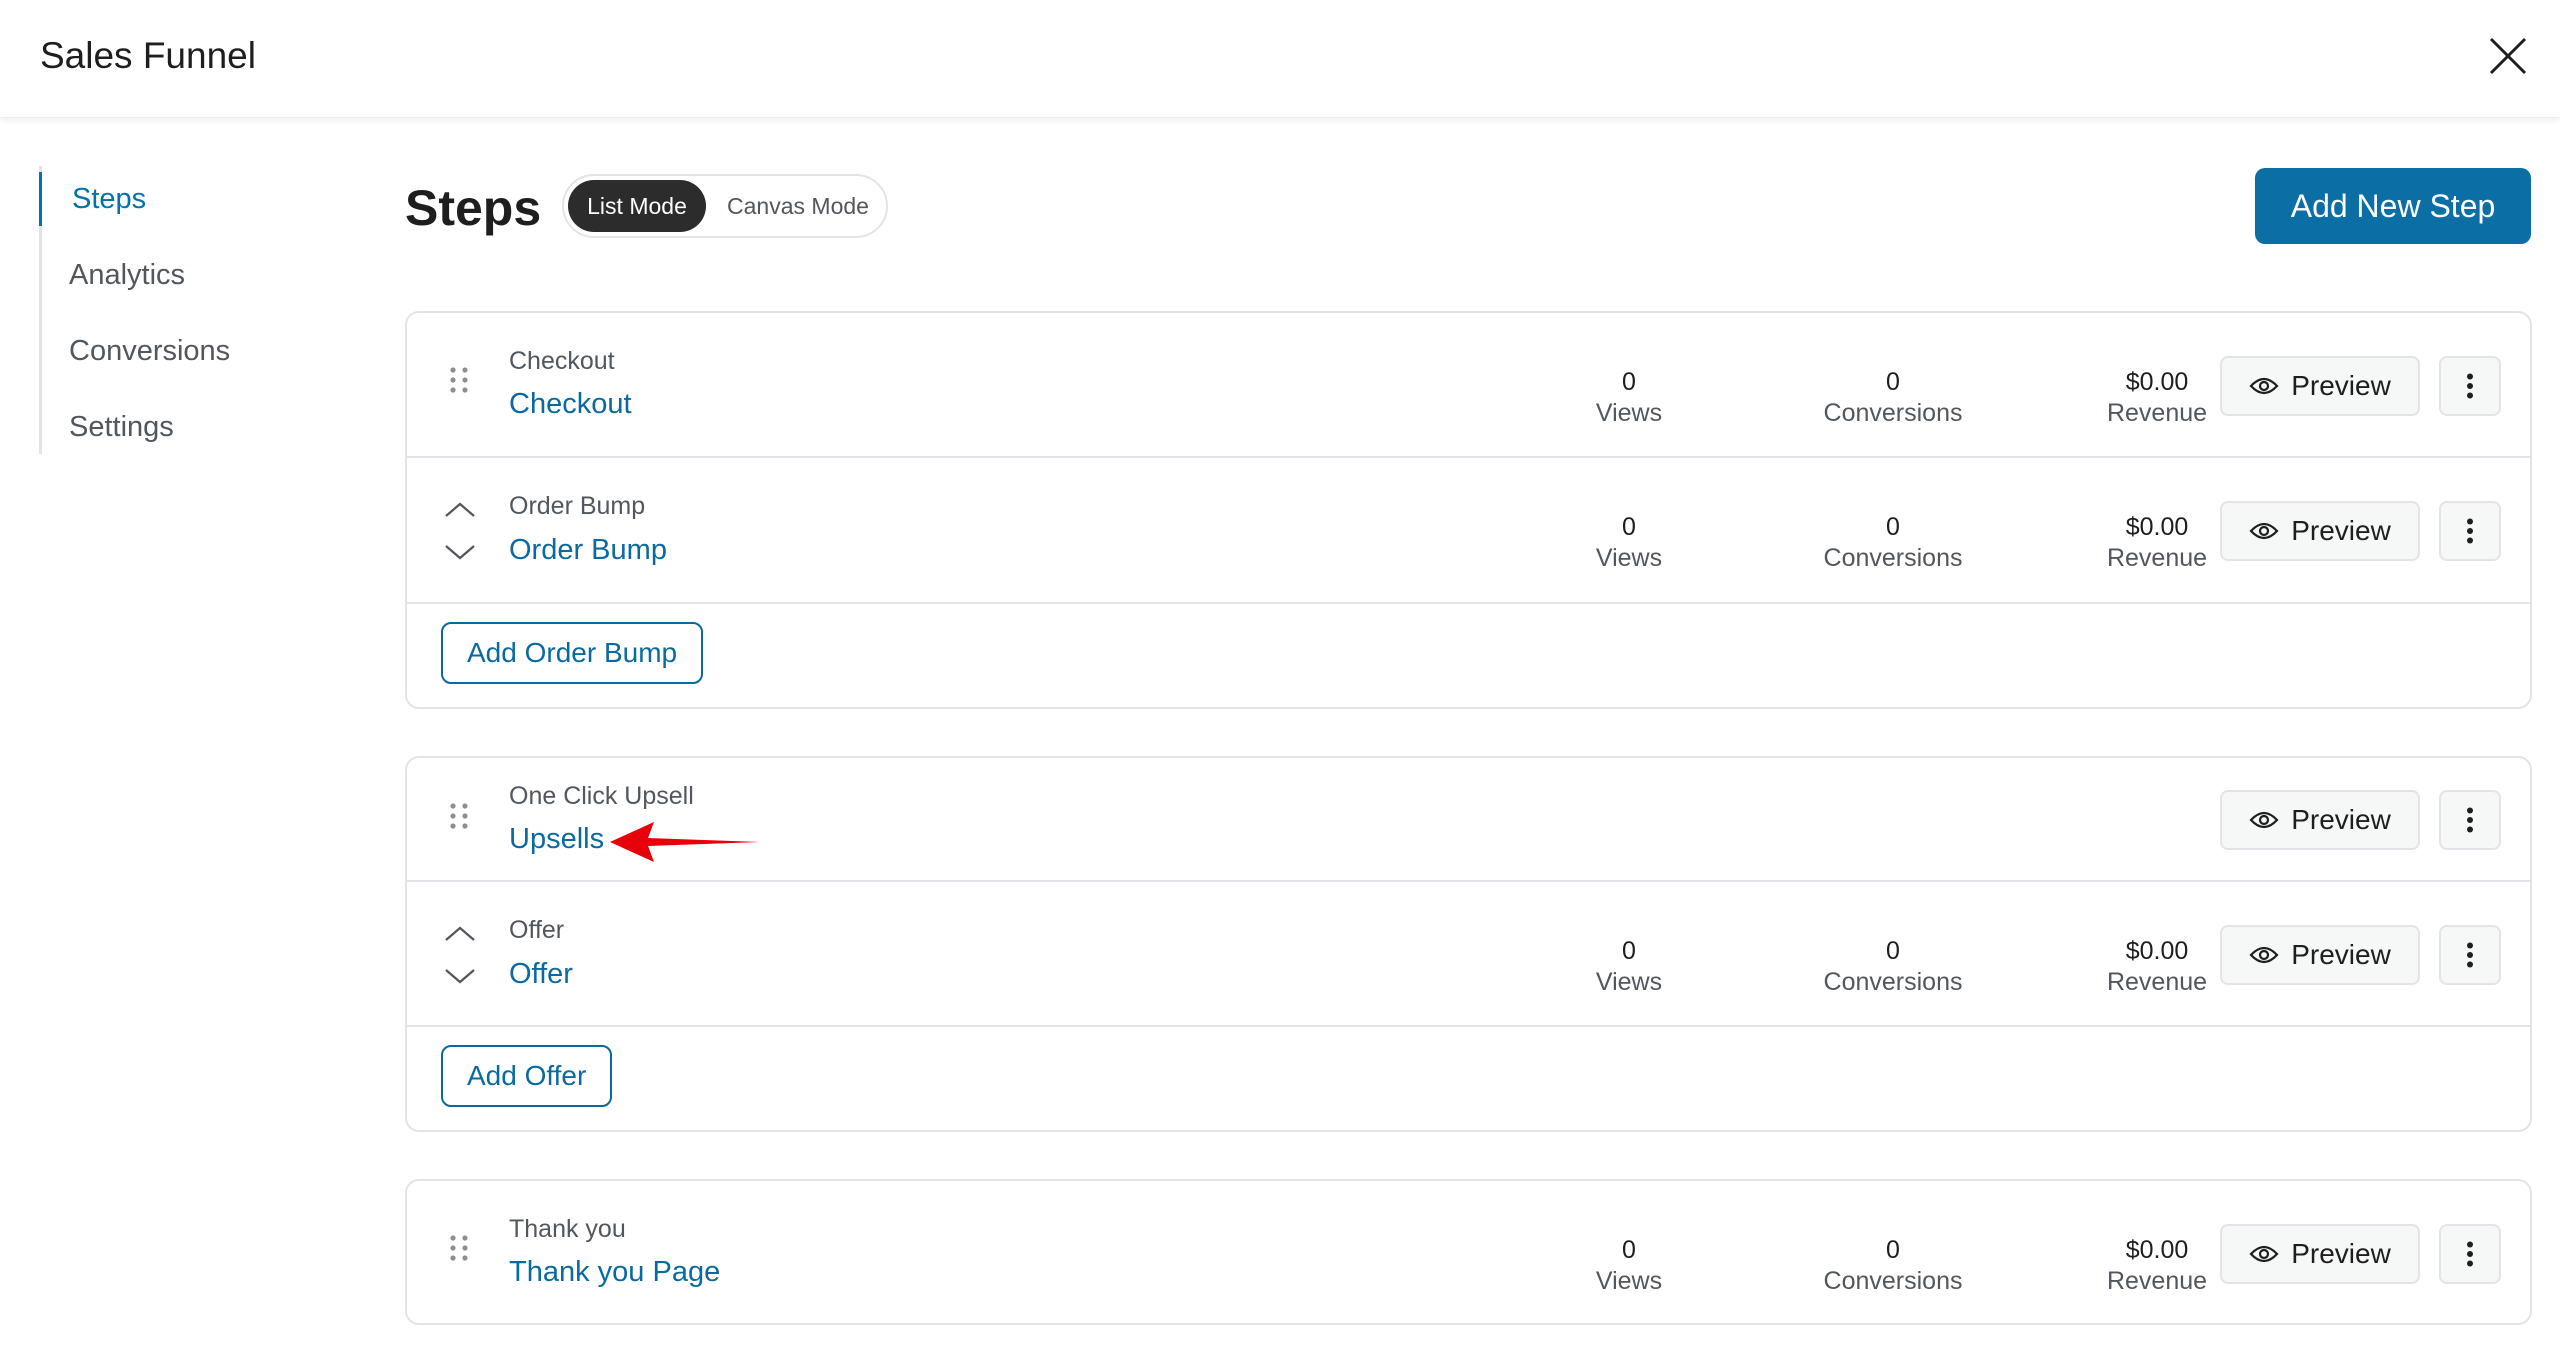 This screenshot has height=1355, width=2560. I want to click on step-type-label: Offer, so click(537, 930).